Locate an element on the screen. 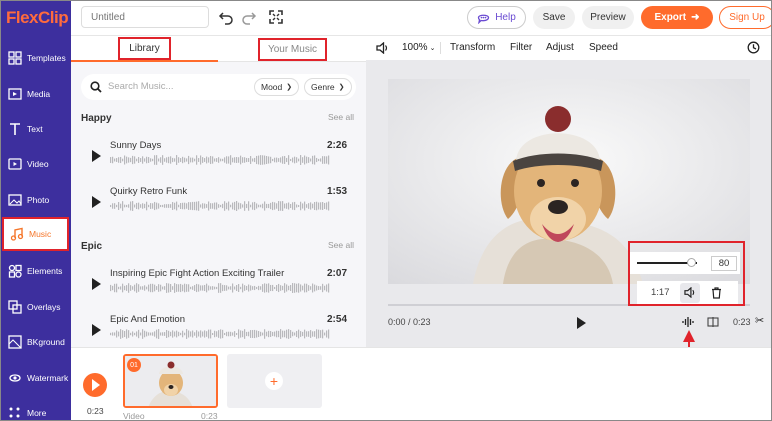 Image resolution: width=772 pixels, height=421 pixels. sidebar-label: Watermark is located at coordinates (48, 378).